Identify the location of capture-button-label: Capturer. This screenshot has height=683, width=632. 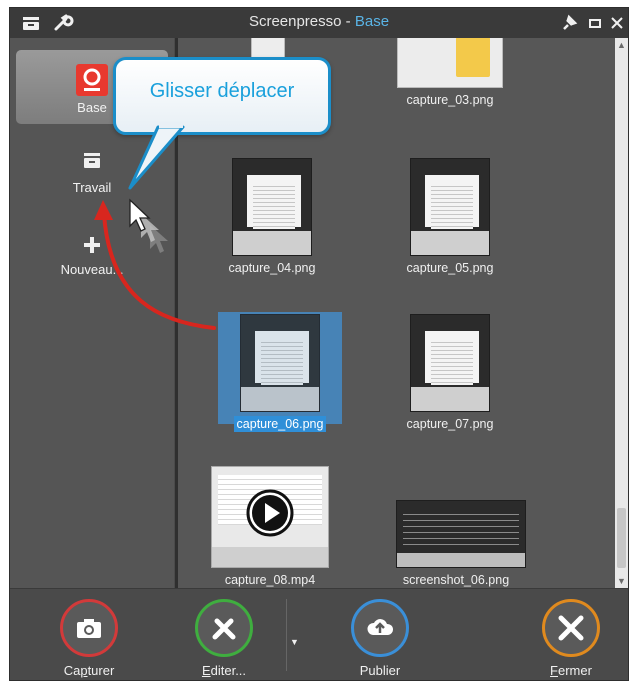
(89, 670).